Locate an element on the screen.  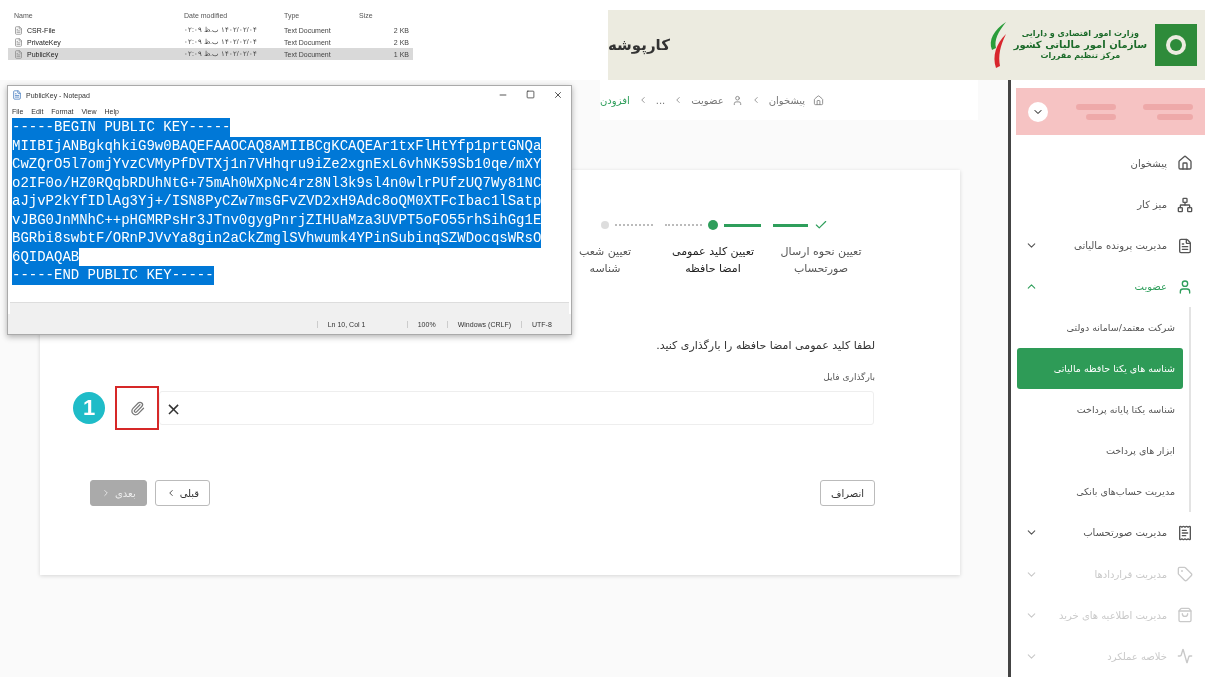
maximize-icon is located at coordinates (530, 94).